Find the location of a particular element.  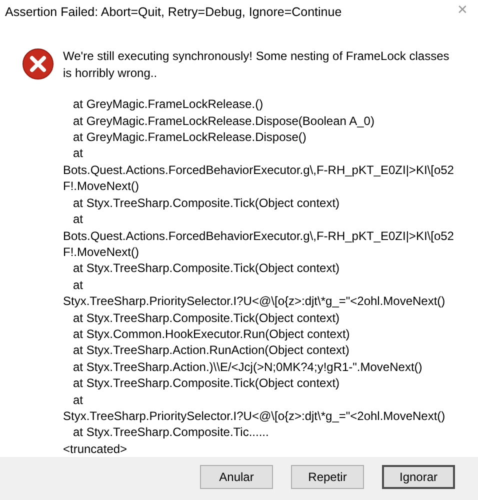

stack-trace-line: at Styx.Common.HookExecutor.Run(Object context) is located at coordinates (211, 334).